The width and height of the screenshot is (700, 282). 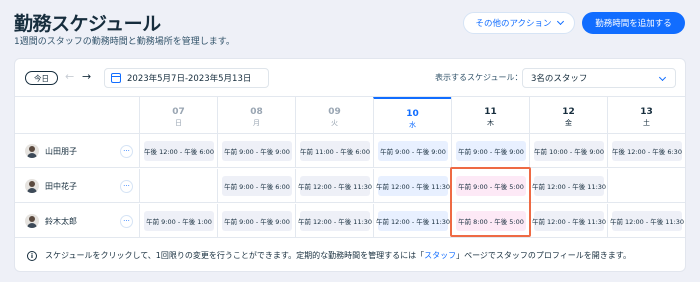 What do you see at coordinates (568, 115) in the screenshot?
I see `day-header: 12 金` at bounding box center [568, 115].